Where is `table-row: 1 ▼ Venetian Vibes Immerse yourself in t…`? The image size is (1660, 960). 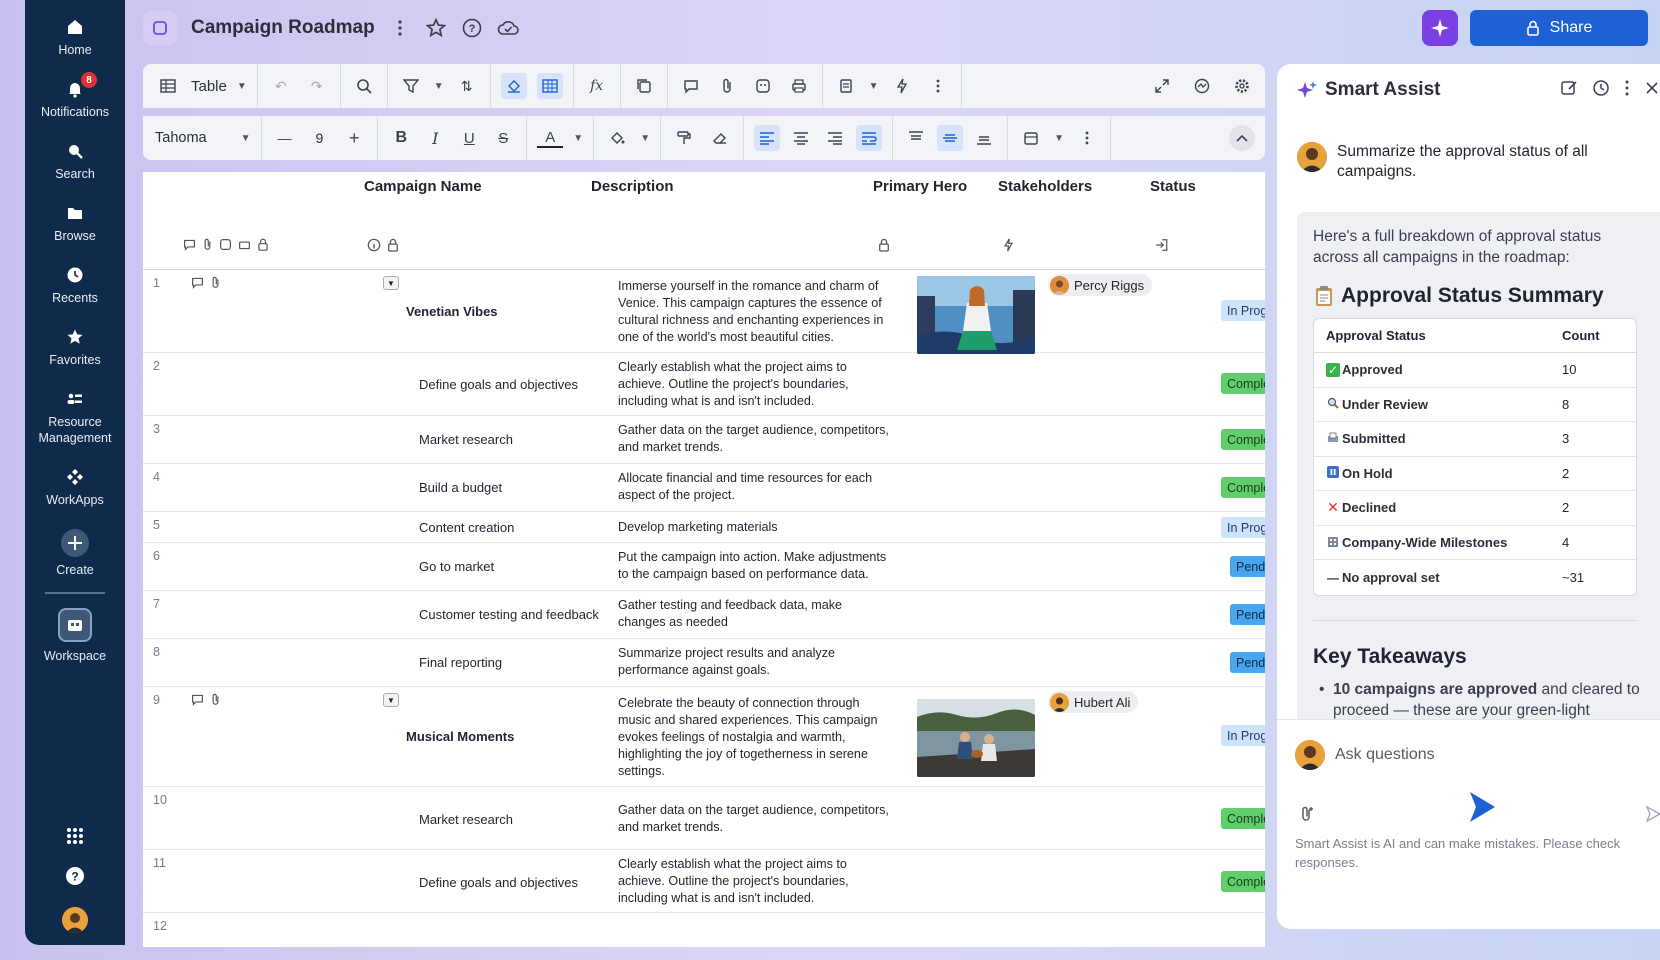 table-row: 1 ▼ Venetian Vibes Immerse yourself in t… is located at coordinates (704, 312).